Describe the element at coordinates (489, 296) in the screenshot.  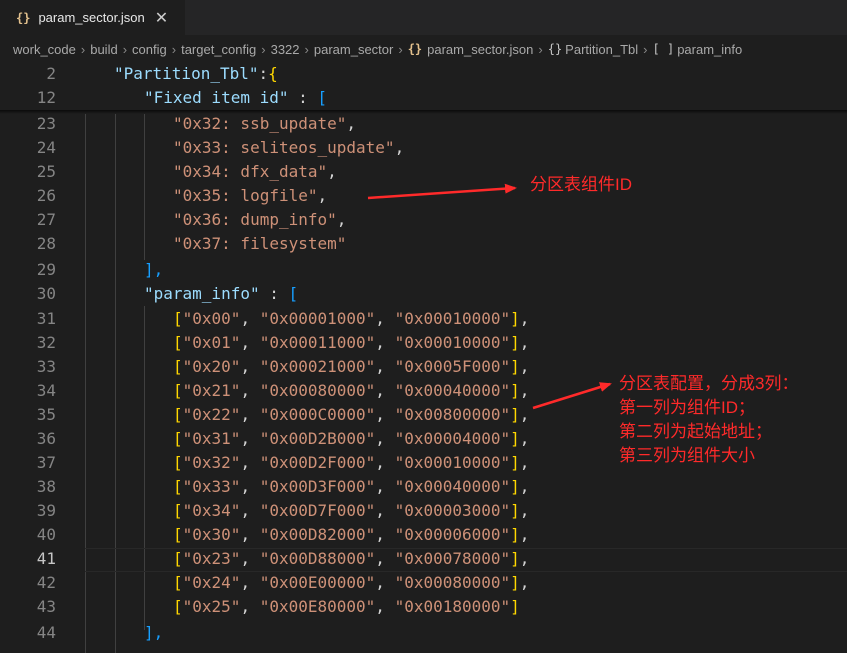
I see `annotation-arrows` at that location.